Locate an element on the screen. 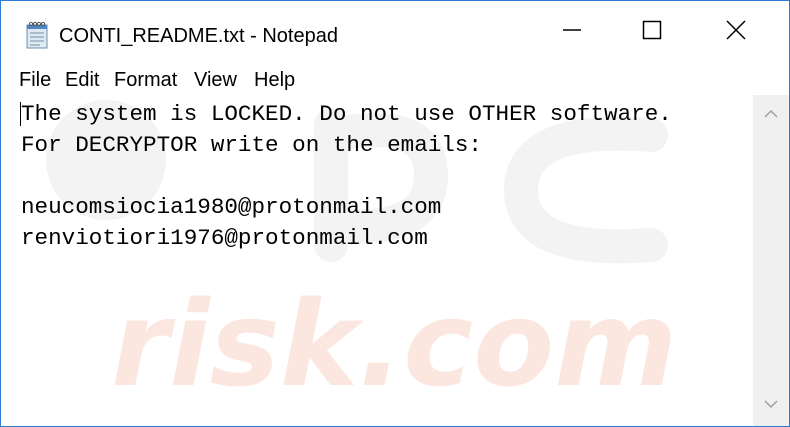 This screenshot has width=790, height=427. menu-file: File is located at coordinates (35, 80).